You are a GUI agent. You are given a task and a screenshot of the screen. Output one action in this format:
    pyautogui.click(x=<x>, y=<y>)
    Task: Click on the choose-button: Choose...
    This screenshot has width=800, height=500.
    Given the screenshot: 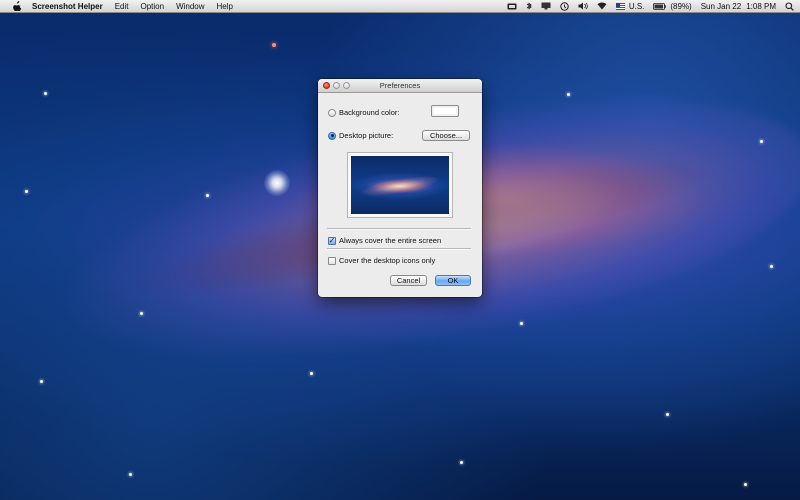 What is the action you would take?
    pyautogui.click(x=446, y=135)
    